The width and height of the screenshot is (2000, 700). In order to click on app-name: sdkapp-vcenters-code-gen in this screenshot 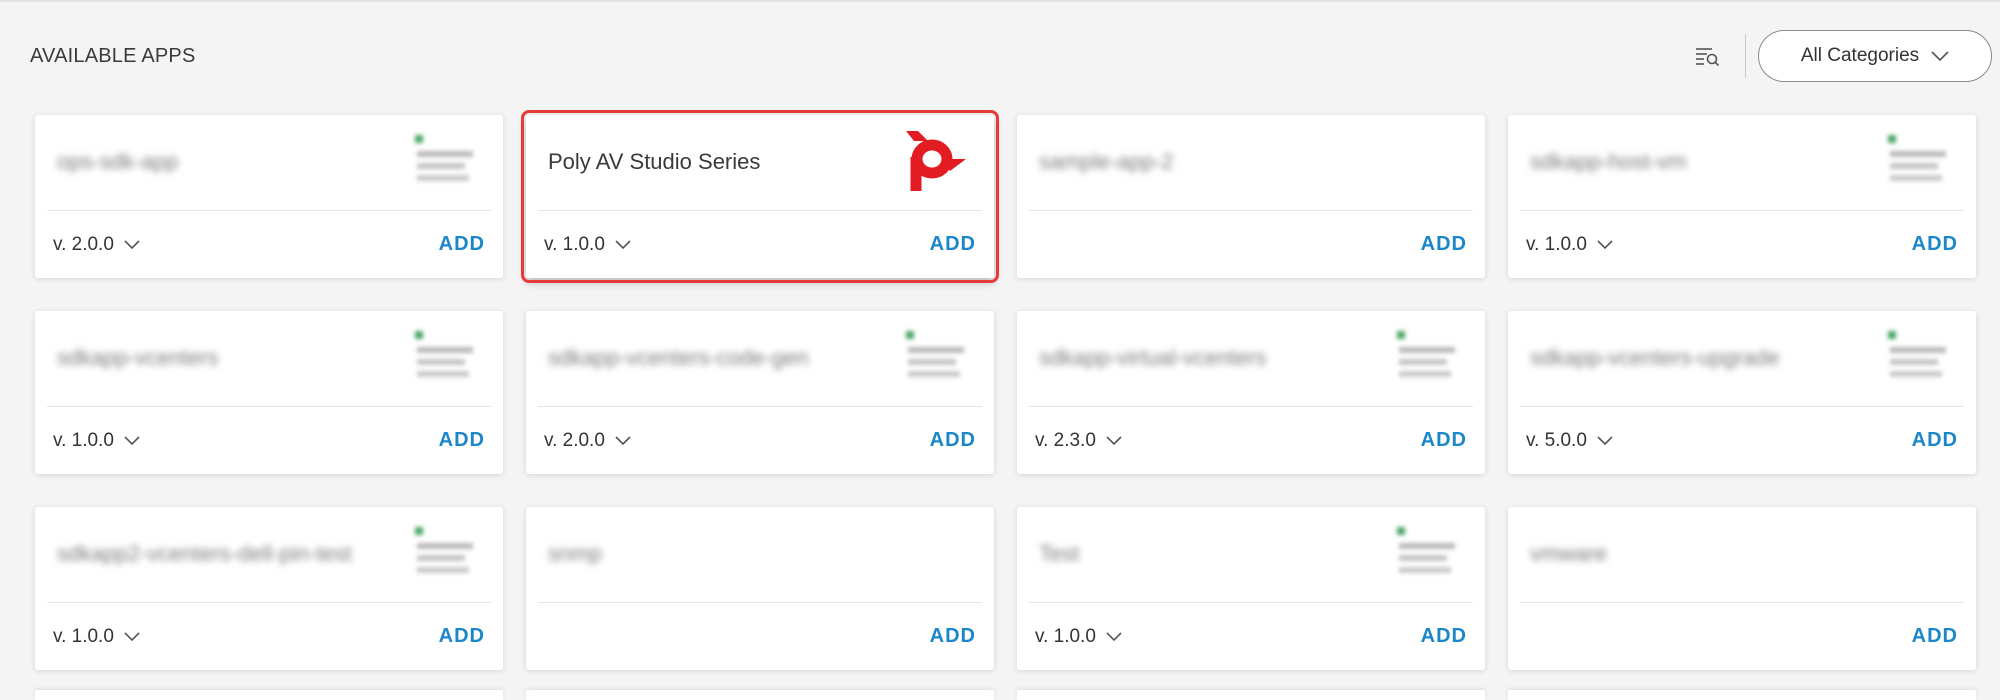, I will do `click(678, 357)`.